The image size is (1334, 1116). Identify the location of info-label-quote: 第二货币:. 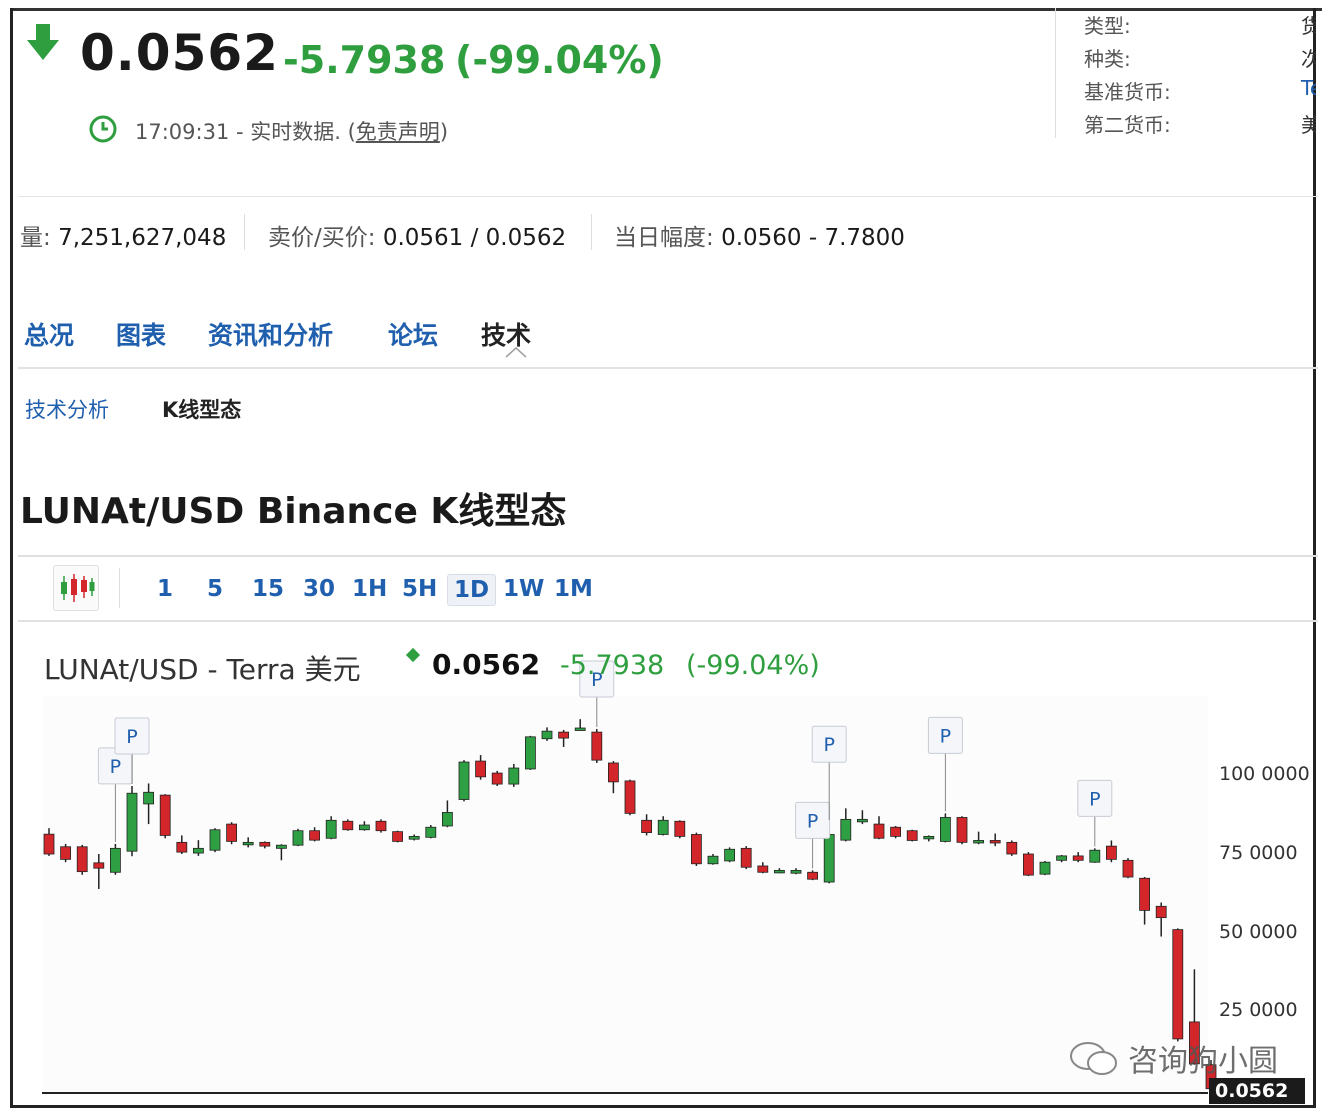
(1127, 125).